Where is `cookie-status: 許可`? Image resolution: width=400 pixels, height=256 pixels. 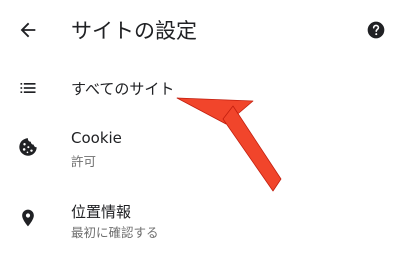
cookie-status: 許可 is located at coordinates (84, 161).